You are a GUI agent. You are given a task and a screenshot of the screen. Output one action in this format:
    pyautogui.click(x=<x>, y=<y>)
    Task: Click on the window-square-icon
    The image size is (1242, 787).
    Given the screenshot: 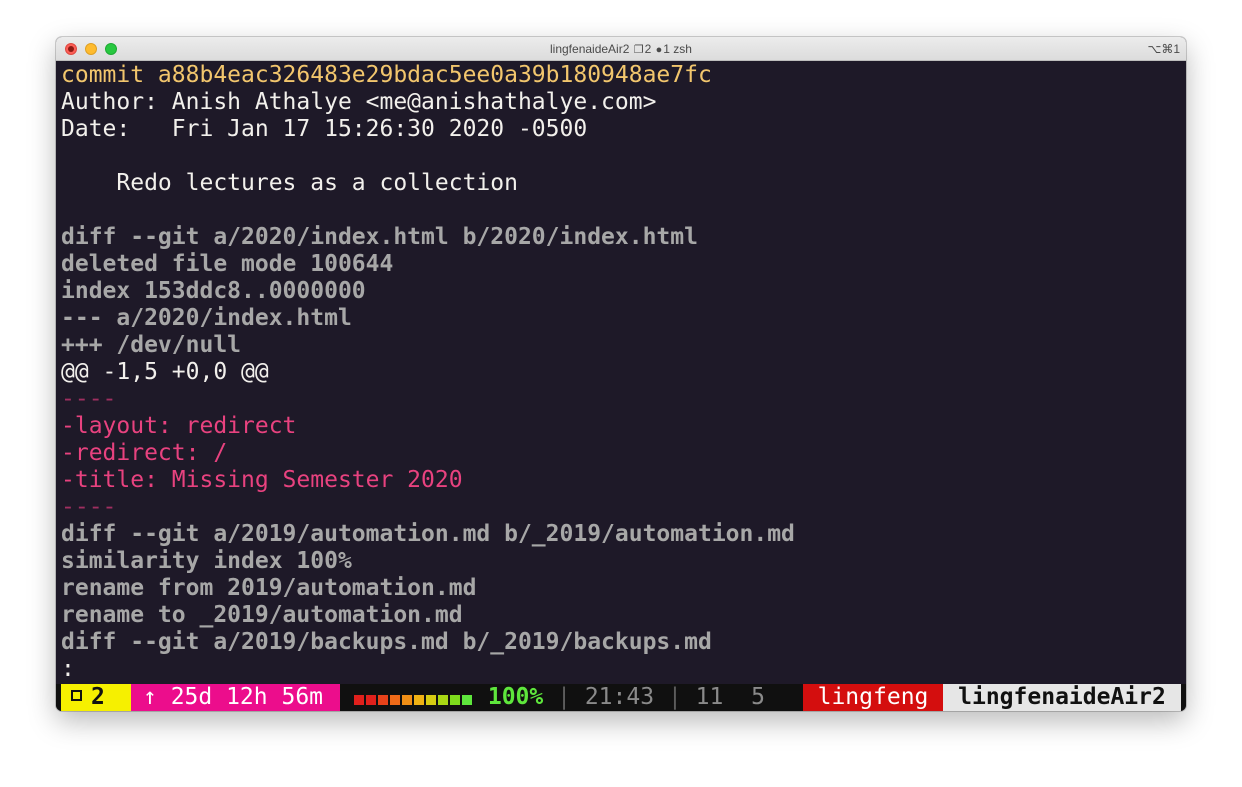 What is the action you would take?
    pyautogui.click(x=76, y=695)
    